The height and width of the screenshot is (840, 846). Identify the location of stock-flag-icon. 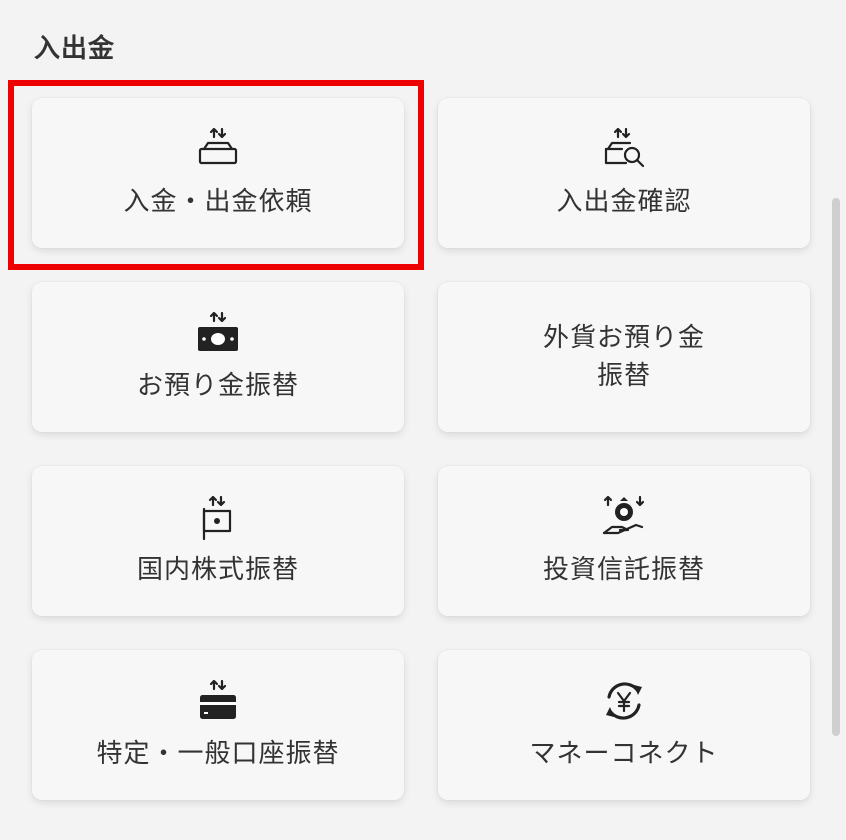
(217, 518).